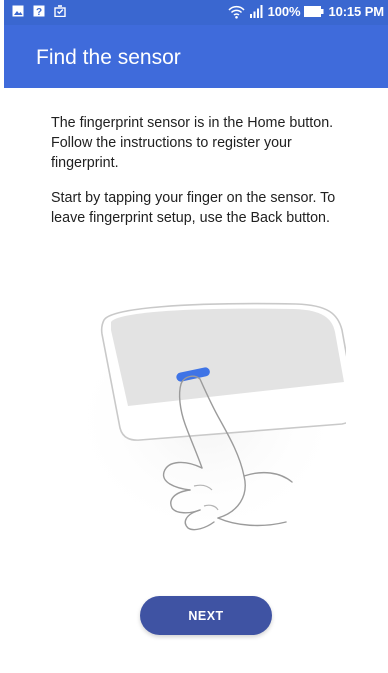 The image size is (388, 673). I want to click on notification-icons: ?, so click(39, 11).